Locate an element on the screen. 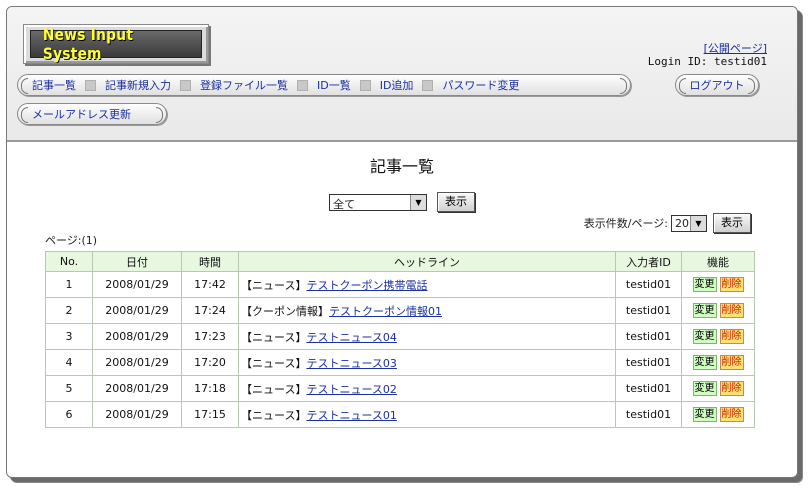 The image size is (810, 498). col-header-date: 日付 is located at coordinates (137, 261).